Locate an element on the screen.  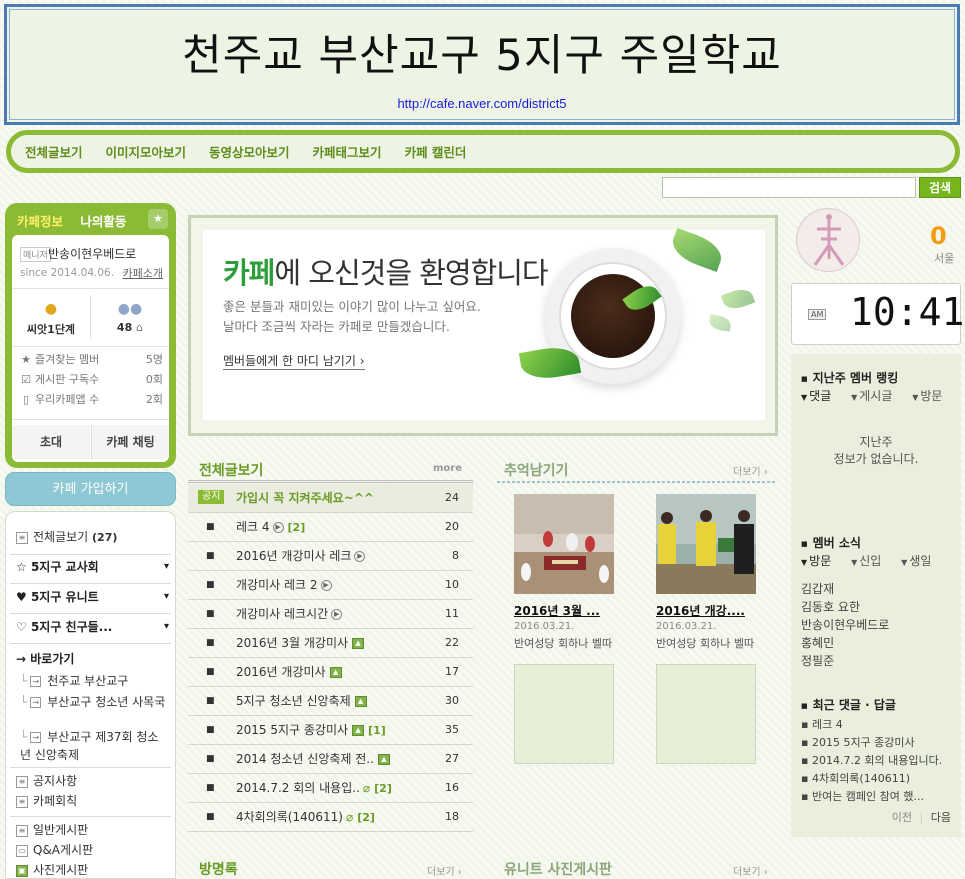
shortcut-youth-ministry: └ → 부산교구 청소년 사목국 is located at coordinates (94, 702).